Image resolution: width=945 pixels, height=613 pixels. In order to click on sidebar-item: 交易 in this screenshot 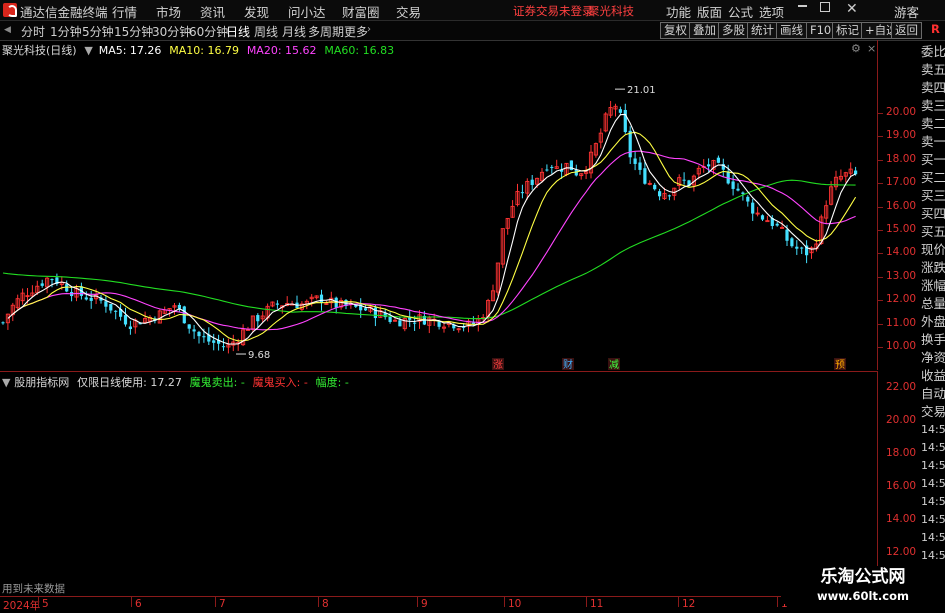, I will do `click(932, 413)`.